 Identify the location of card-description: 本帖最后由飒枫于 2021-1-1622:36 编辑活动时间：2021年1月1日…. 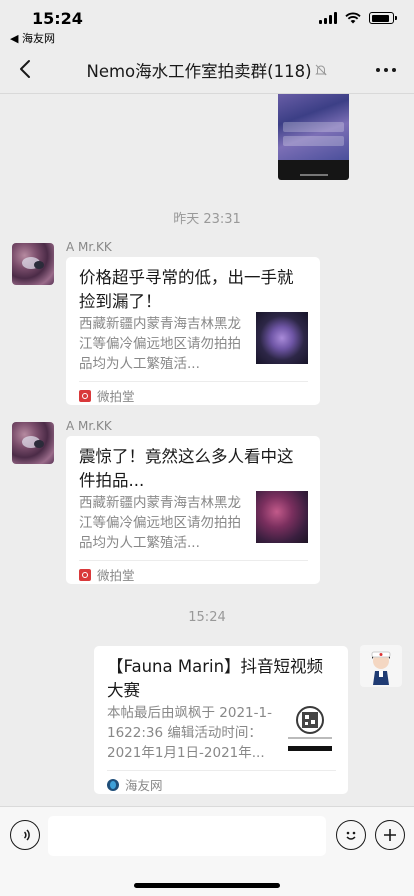
(189, 733).